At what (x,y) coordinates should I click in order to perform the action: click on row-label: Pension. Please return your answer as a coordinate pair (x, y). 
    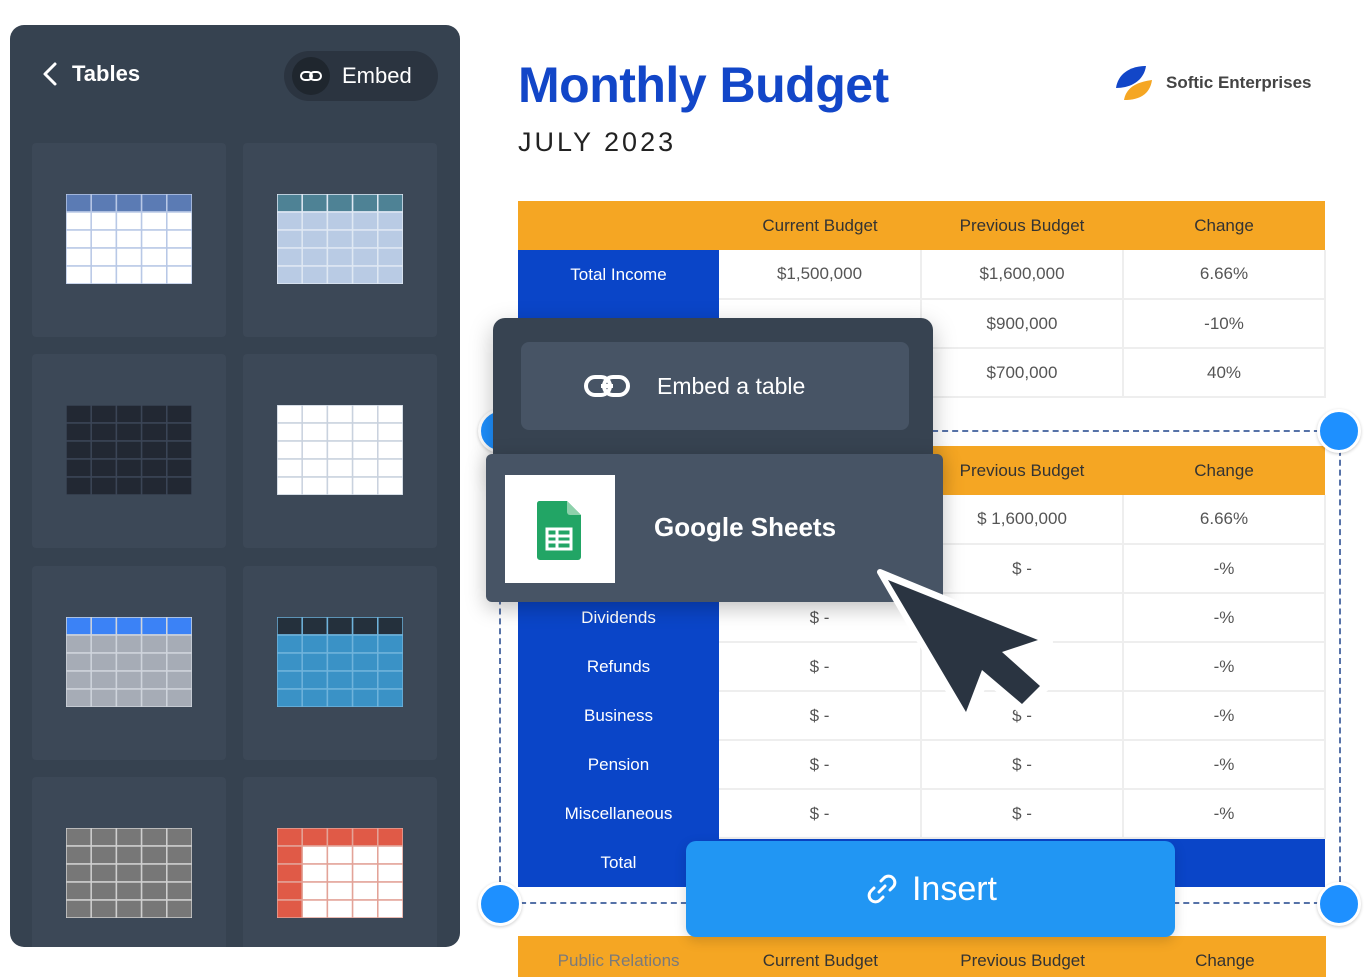
    Looking at the image, I should click on (618, 764).